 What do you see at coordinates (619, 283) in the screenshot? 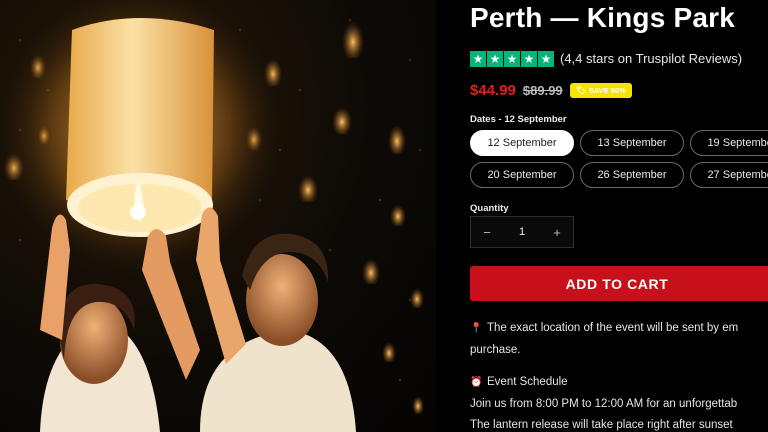
I see `add-to-cart-button: ADD TO CART` at bounding box center [619, 283].